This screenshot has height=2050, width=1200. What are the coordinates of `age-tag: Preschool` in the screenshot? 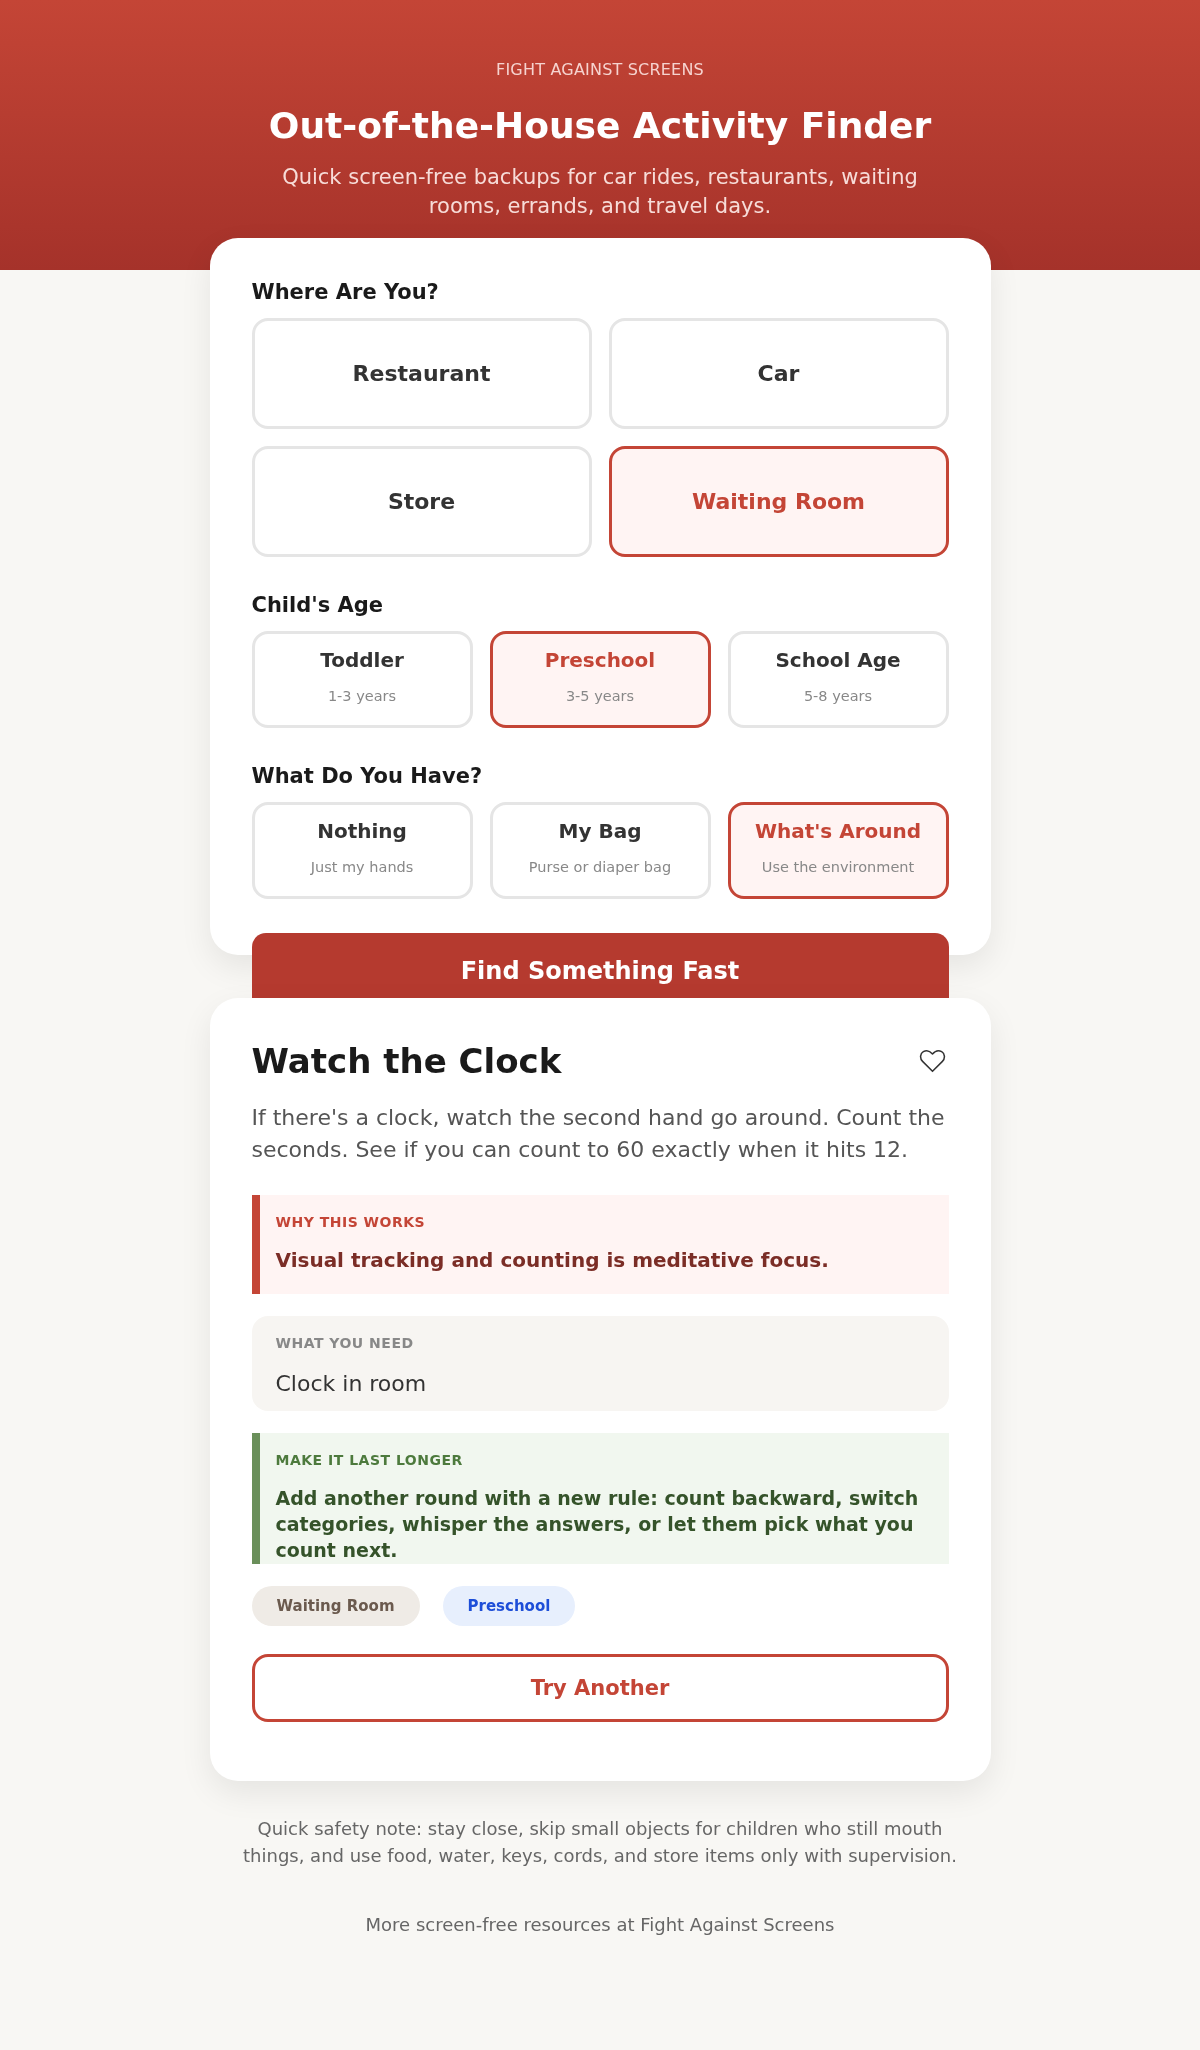 It's located at (509, 1606).